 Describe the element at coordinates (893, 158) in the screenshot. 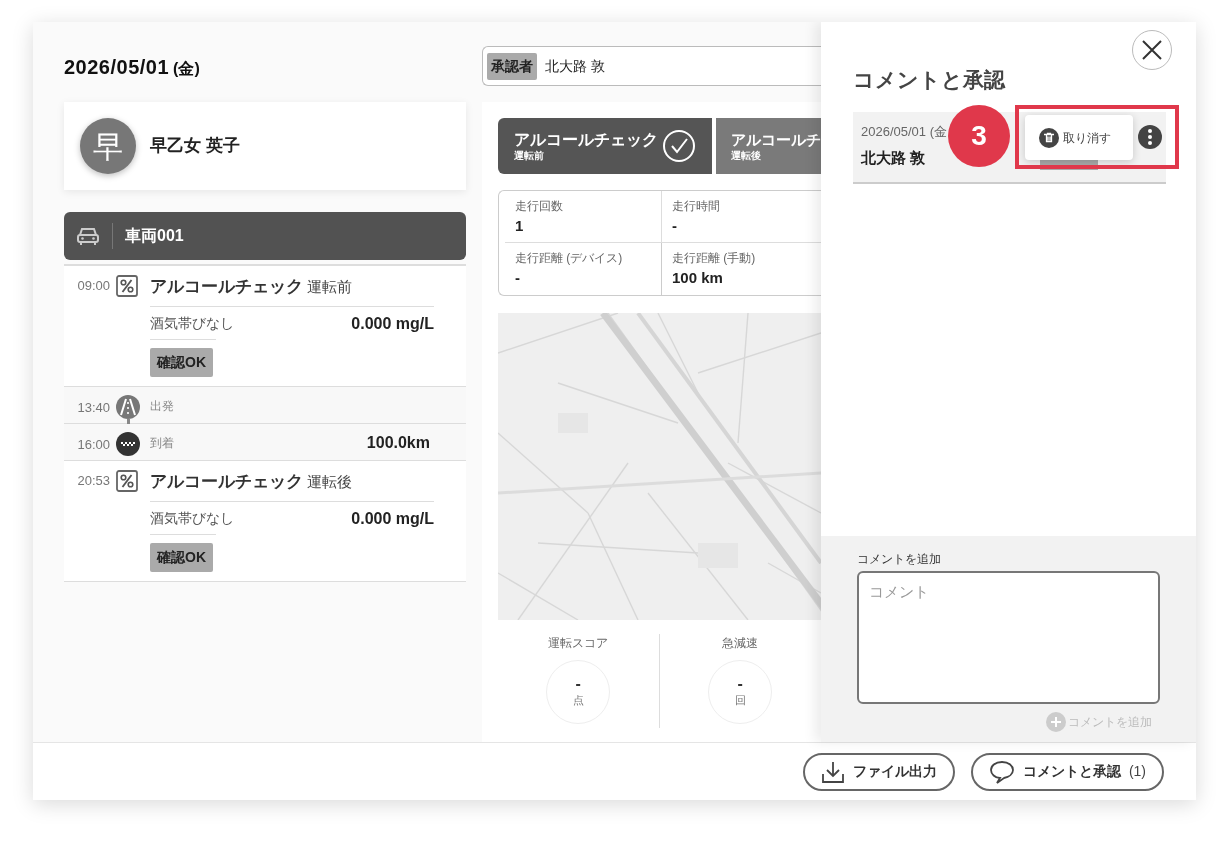

I see `comment-author: 北大路 敦` at that location.